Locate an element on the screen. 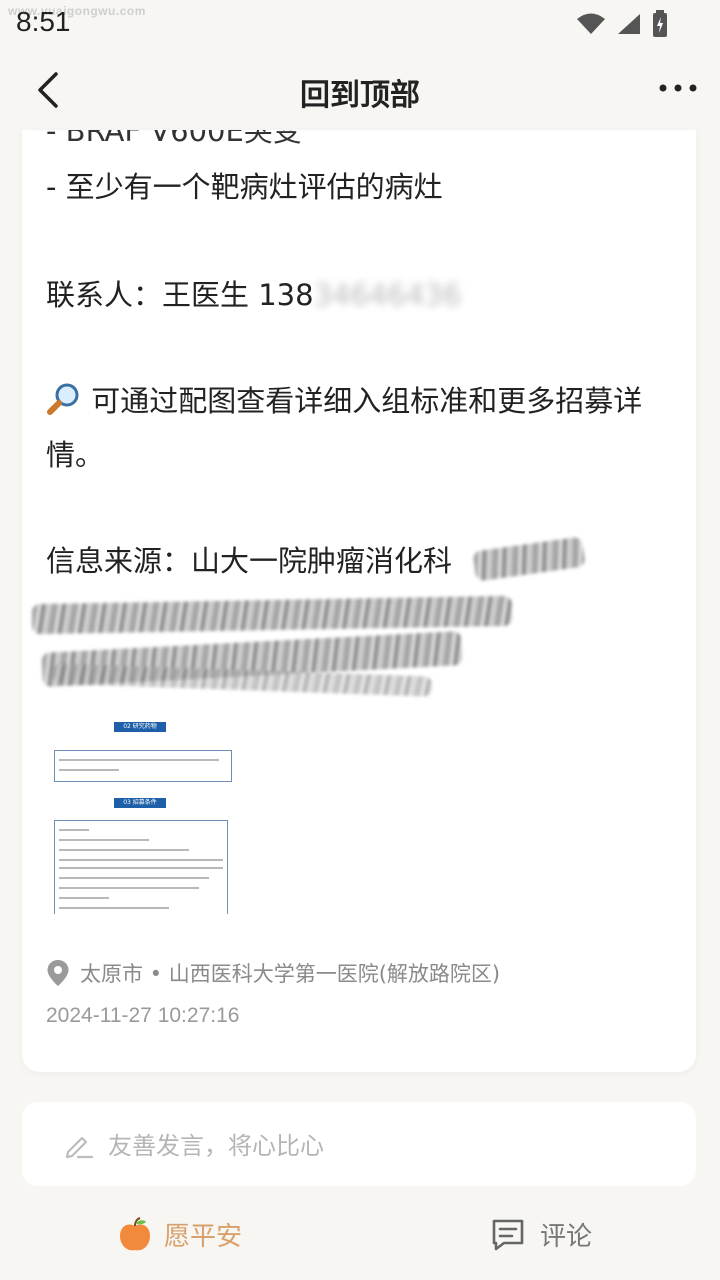 The width and height of the screenshot is (720, 1280). nav-bar: 回到顶部 is located at coordinates (360, 91).